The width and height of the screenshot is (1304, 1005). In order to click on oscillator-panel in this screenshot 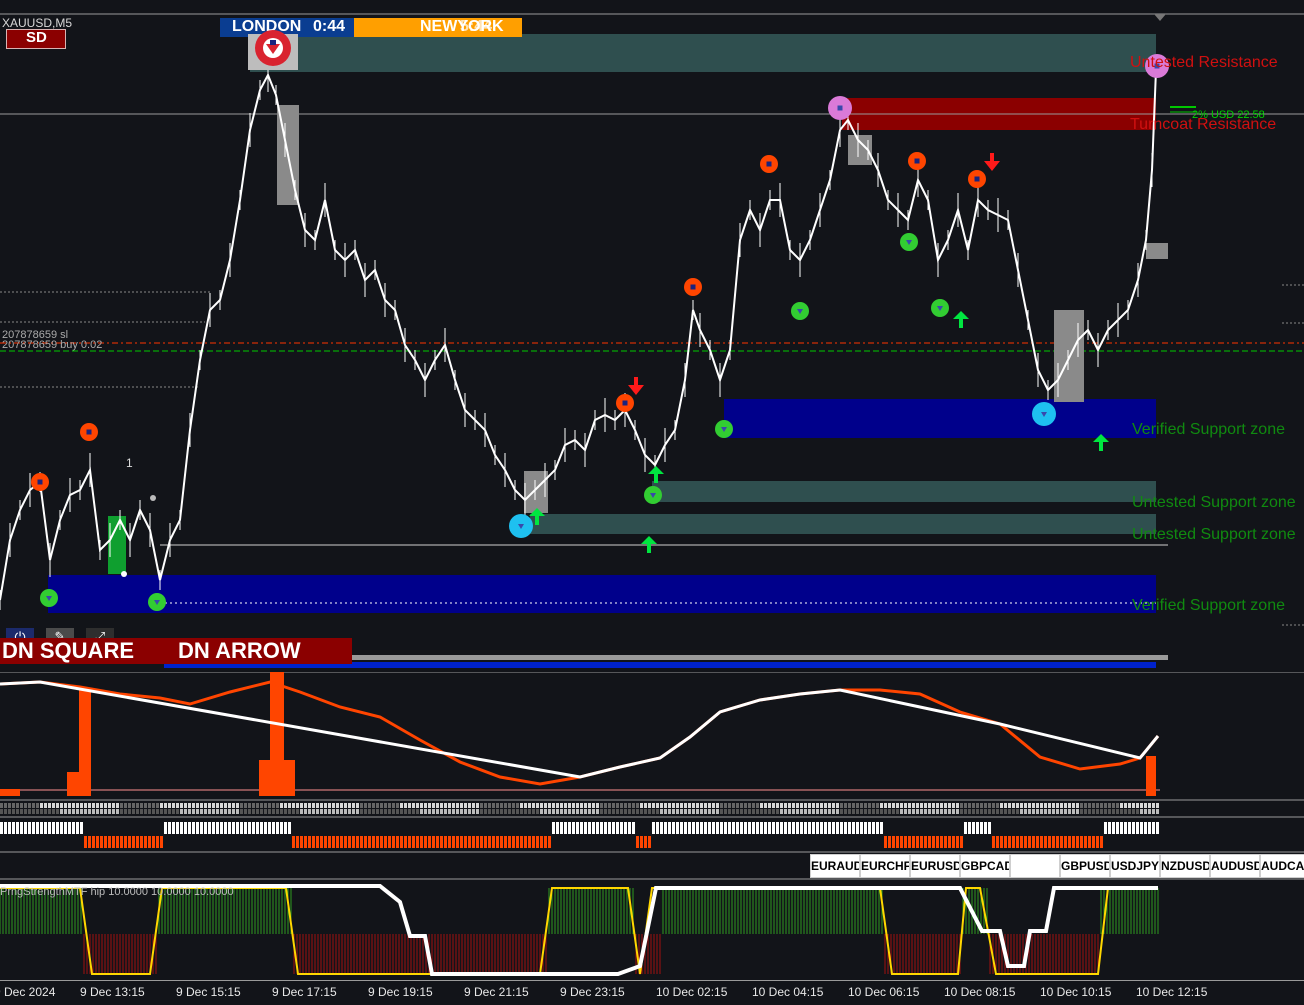, I will do `click(652, 736)`.